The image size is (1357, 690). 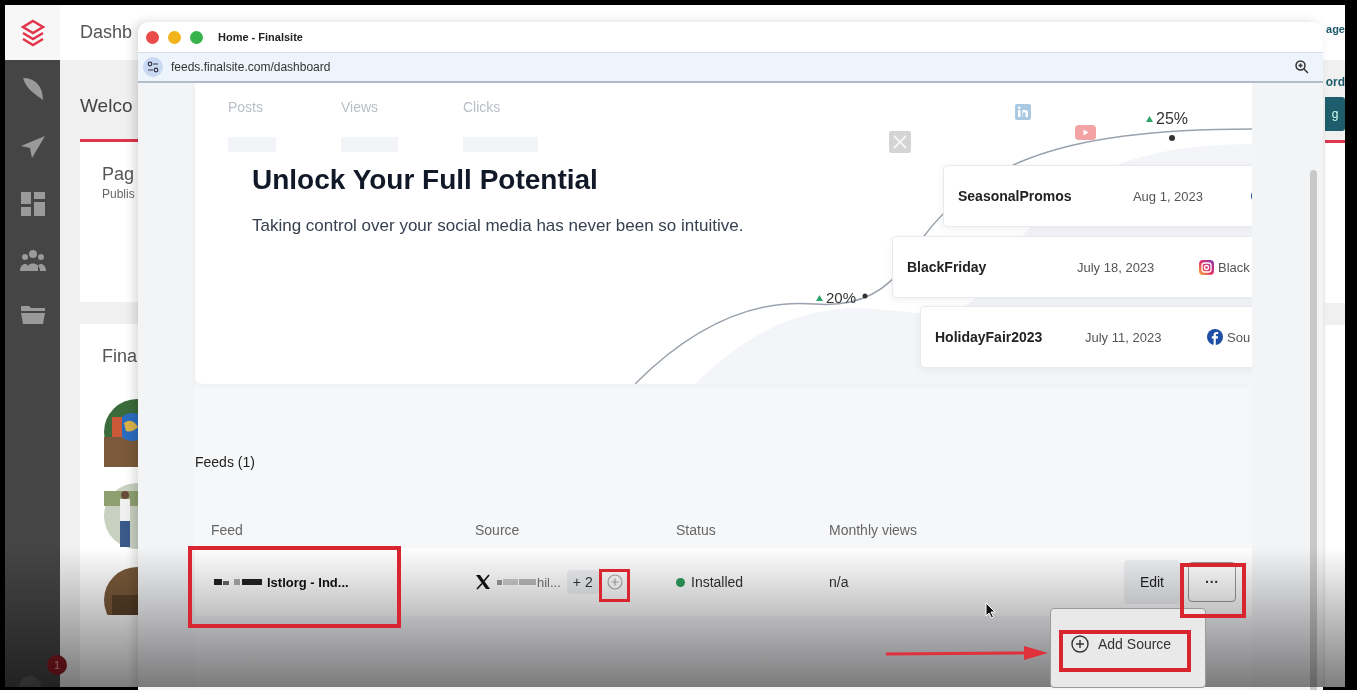 What do you see at coordinates (107, 106) in the screenshot?
I see `welcome-heading: Welco` at bounding box center [107, 106].